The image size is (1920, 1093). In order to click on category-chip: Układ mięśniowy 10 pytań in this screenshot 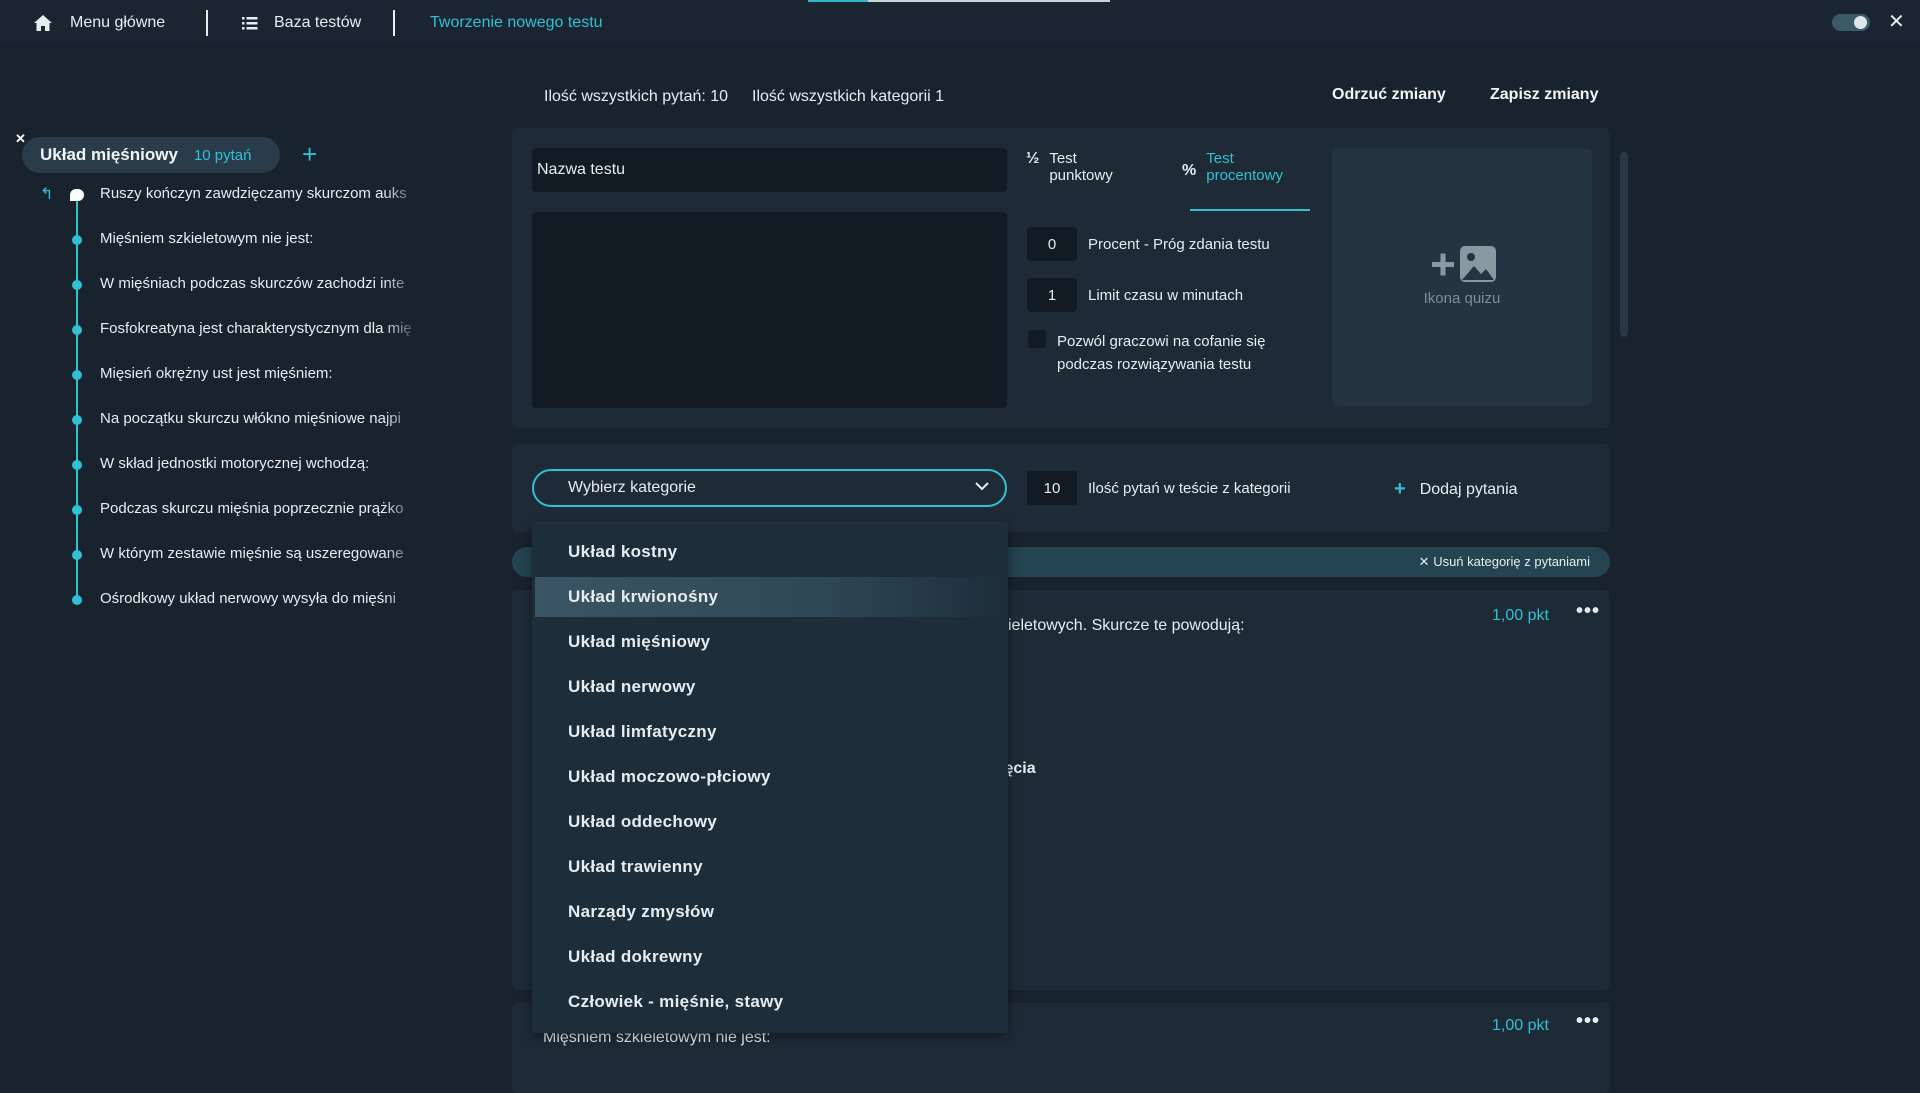, I will do `click(151, 155)`.